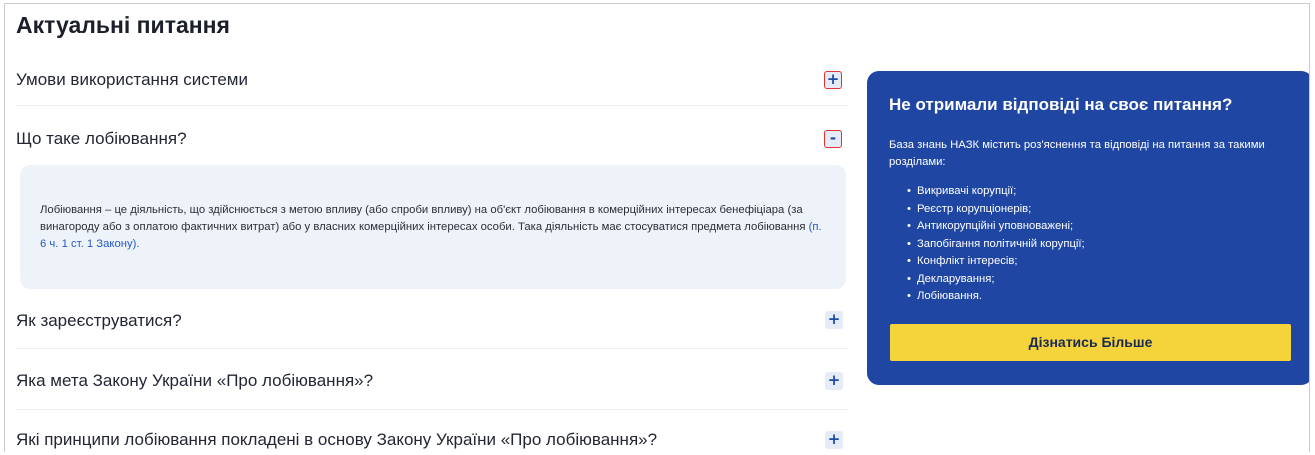  I want to click on faq-item-what-is-lobbying: Що таке лобіювання?, so click(432, 141).